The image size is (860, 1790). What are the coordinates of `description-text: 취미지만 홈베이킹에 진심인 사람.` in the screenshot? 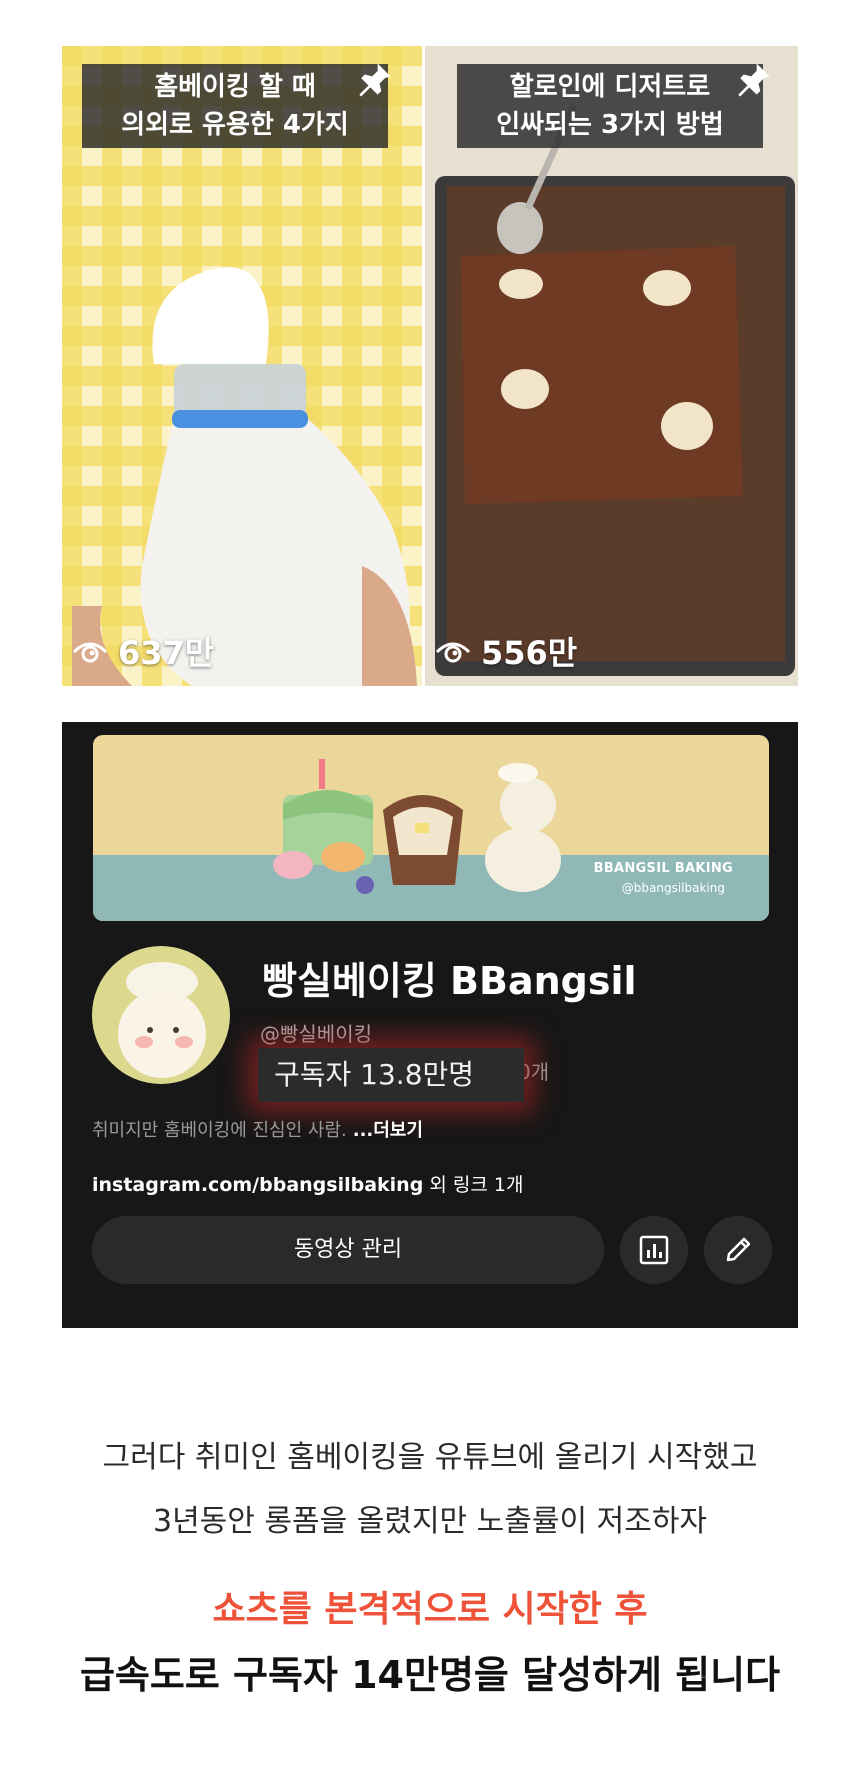 It's located at (219, 1130).